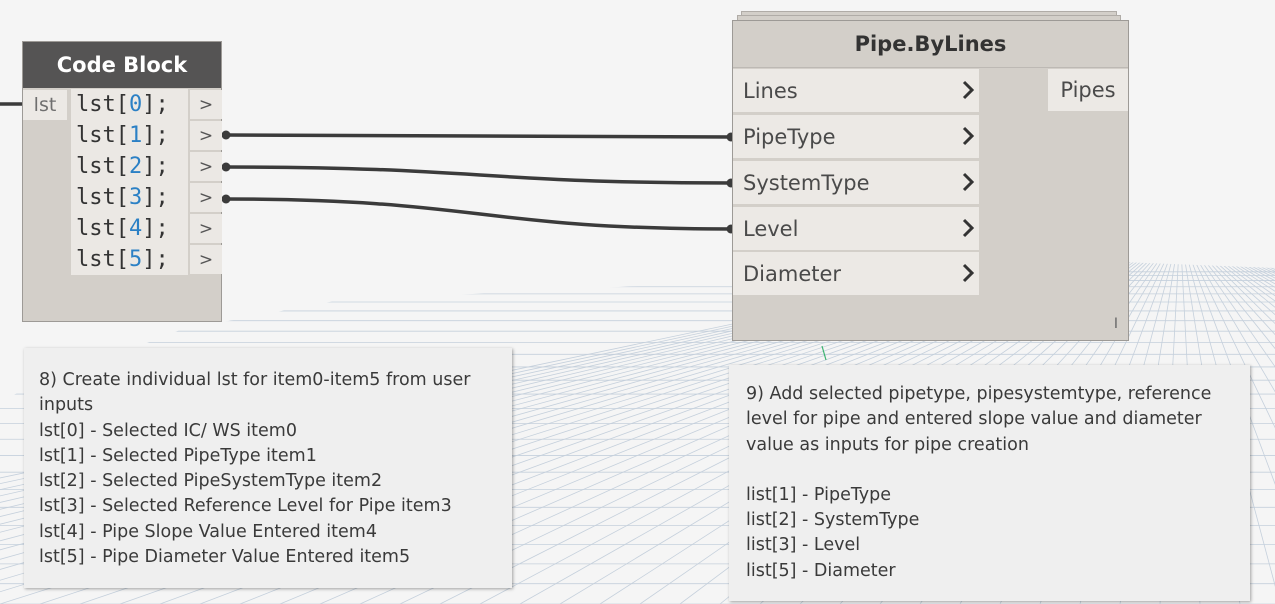 This screenshot has height=604, width=1275. I want to click on note-line, so click(993, 470).